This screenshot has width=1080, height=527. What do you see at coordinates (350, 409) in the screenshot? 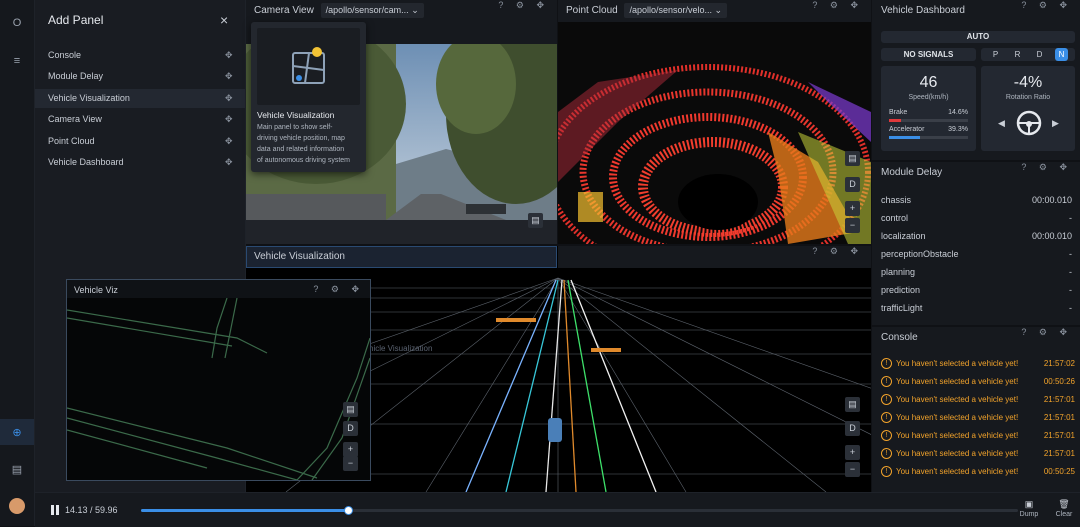
I see `vehicle-viz-view-icon: ▤` at bounding box center [350, 409].